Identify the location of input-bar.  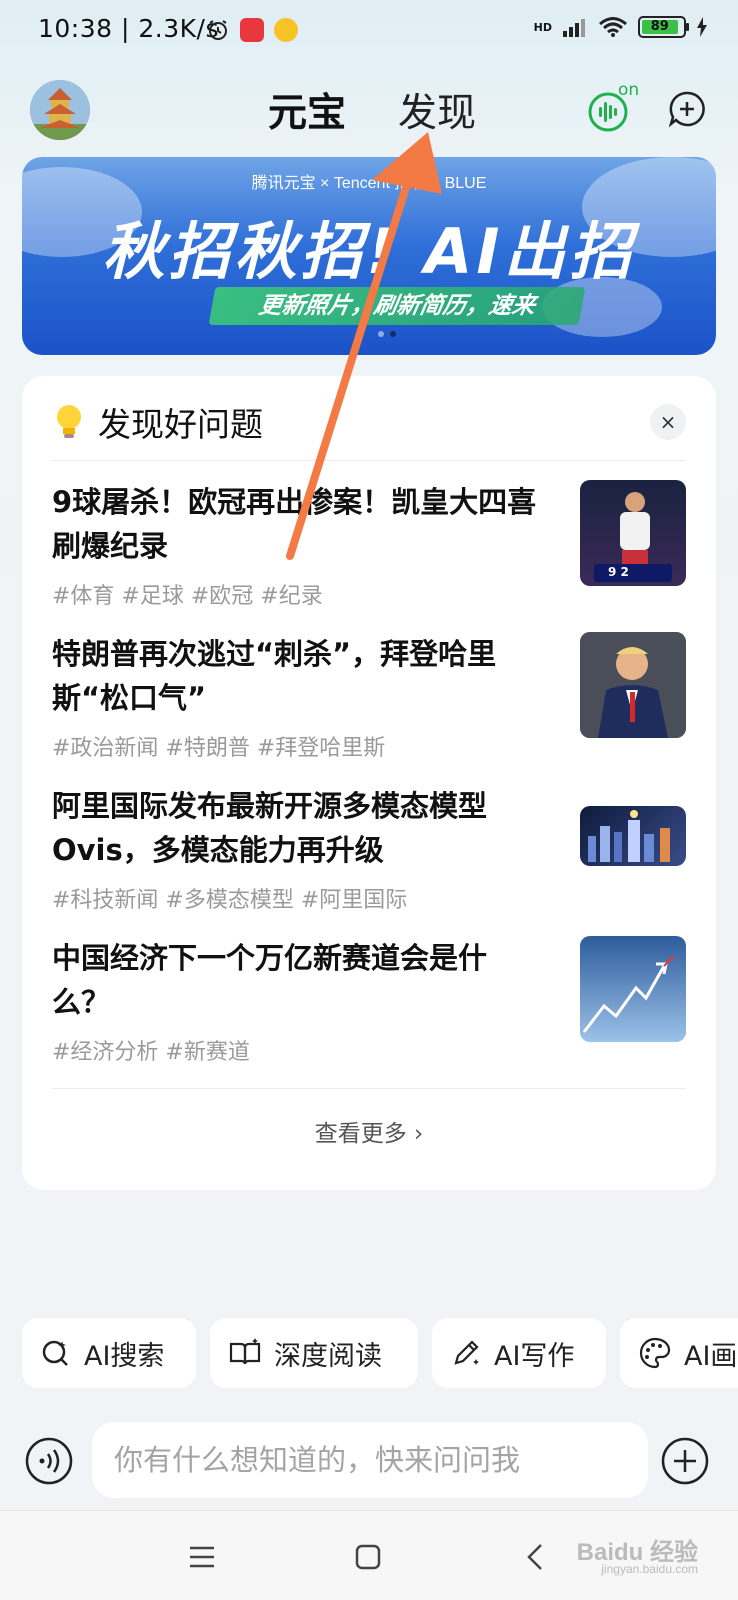
(369, 1460).